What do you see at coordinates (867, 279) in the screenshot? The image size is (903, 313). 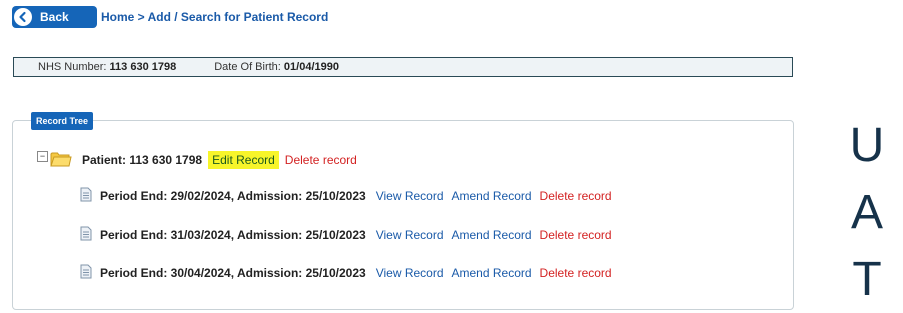 I see `watermark-letter: T` at bounding box center [867, 279].